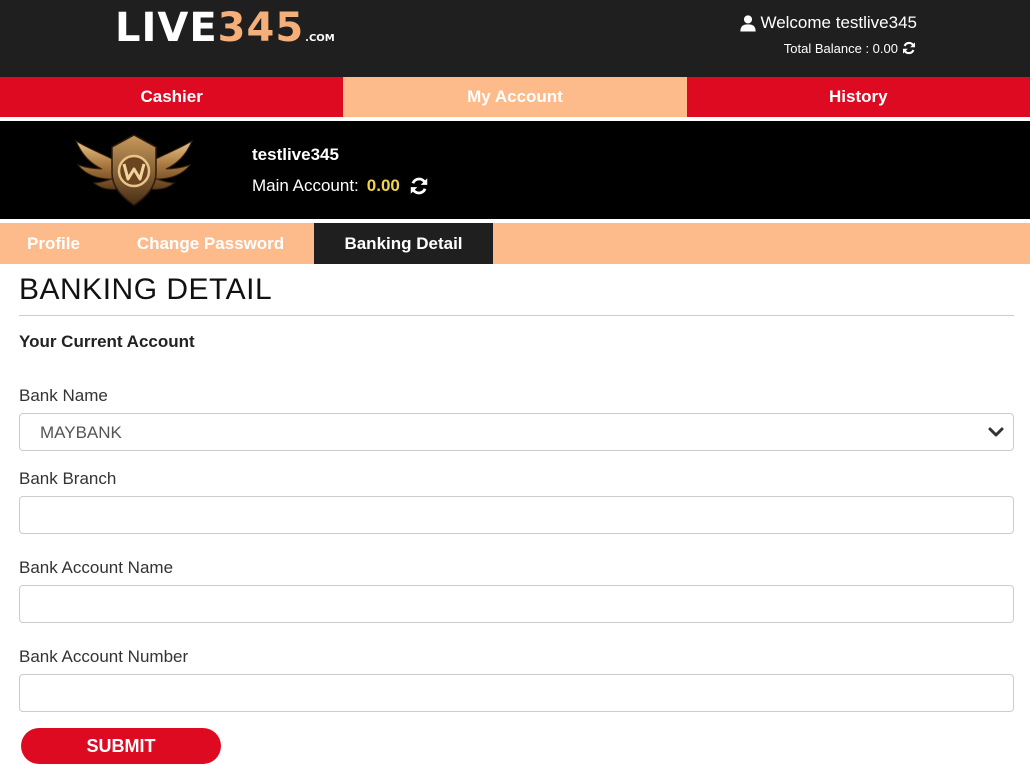 The image size is (1030, 764). Describe the element at coordinates (516, 290) in the screenshot. I see `page-title: BANKING DETAIL` at that location.